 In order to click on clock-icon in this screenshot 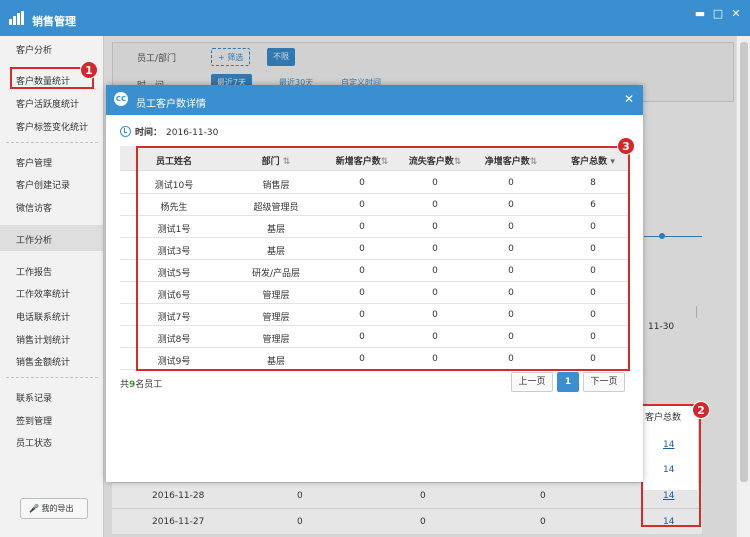, I will do `click(125, 131)`.